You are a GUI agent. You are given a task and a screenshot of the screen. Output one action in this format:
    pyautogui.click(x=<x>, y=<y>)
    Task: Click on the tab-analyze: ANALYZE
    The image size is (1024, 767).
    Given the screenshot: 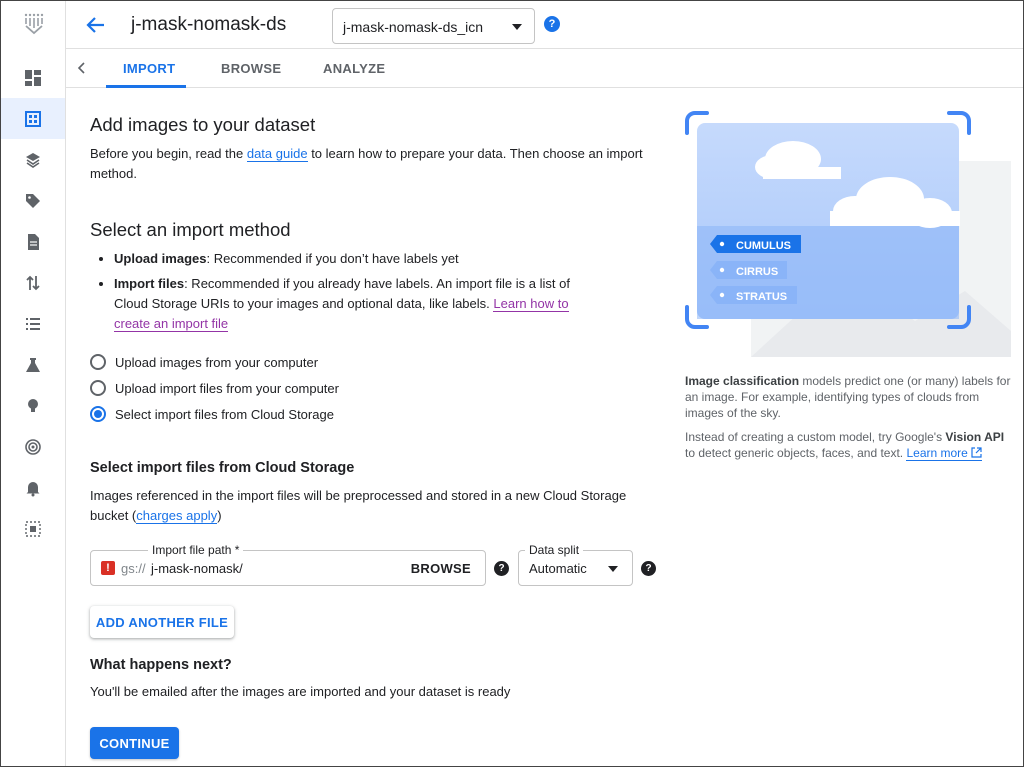 What is the action you would take?
    pyautogui.click(x=354, y=68)
    